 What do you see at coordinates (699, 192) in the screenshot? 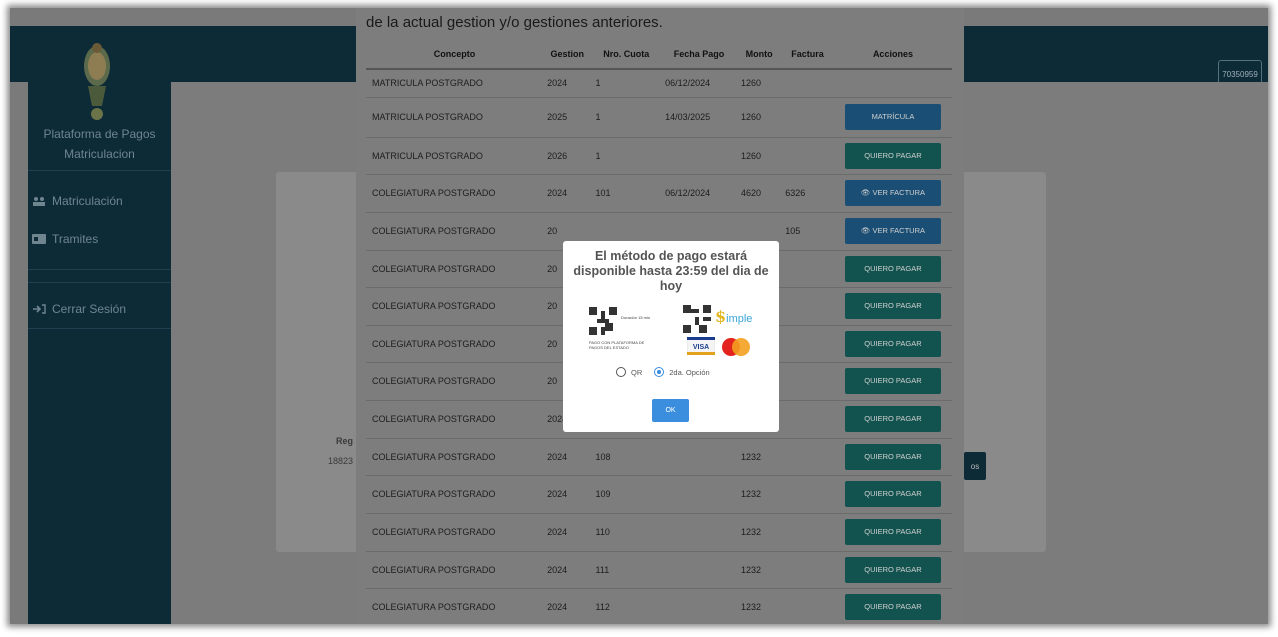
I see `cell-fecha: 06/12/2024` at bounding box center [699, 192].